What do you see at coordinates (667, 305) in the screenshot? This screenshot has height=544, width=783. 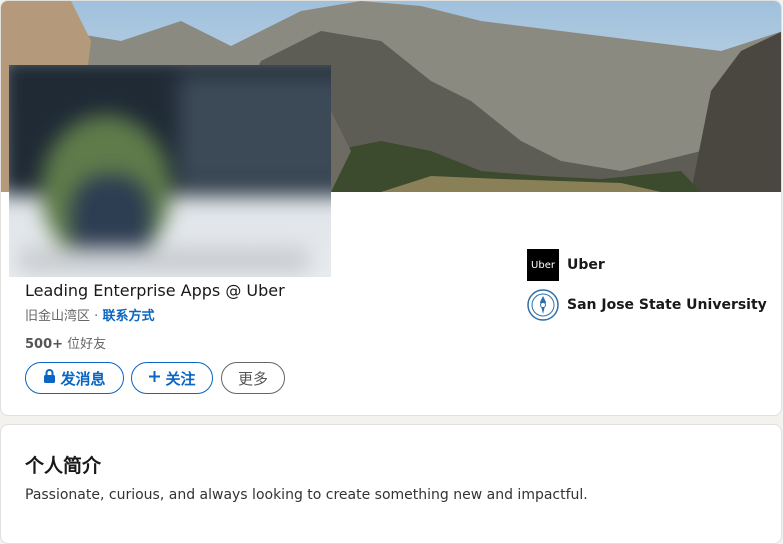 I see `org-sjsu-name: San Jose State University` at bounding box center [667, 305].